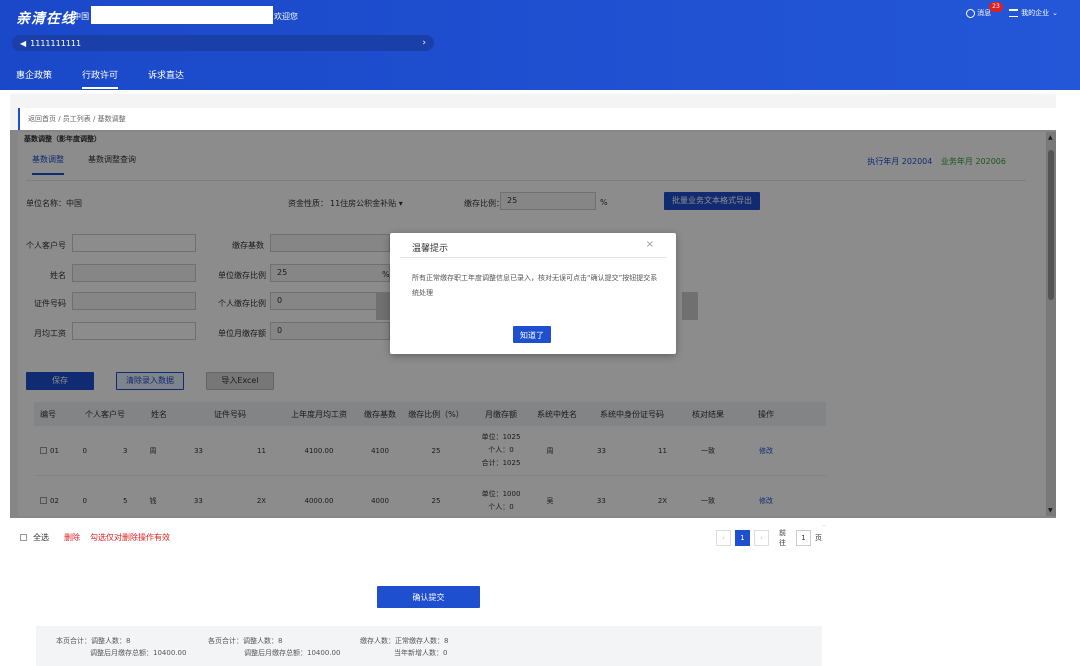 Image resolution: width=1080 pixels, height=666 pixels. What do you see at coordinates (650, 244) in the screenshot?
I see `close-icon: ×` at bounding box center [650, 244].